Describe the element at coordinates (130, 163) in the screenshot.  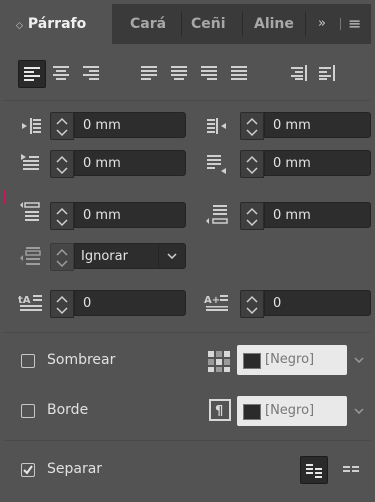
I see `first-line-indent-field: 0 mm` at that location.